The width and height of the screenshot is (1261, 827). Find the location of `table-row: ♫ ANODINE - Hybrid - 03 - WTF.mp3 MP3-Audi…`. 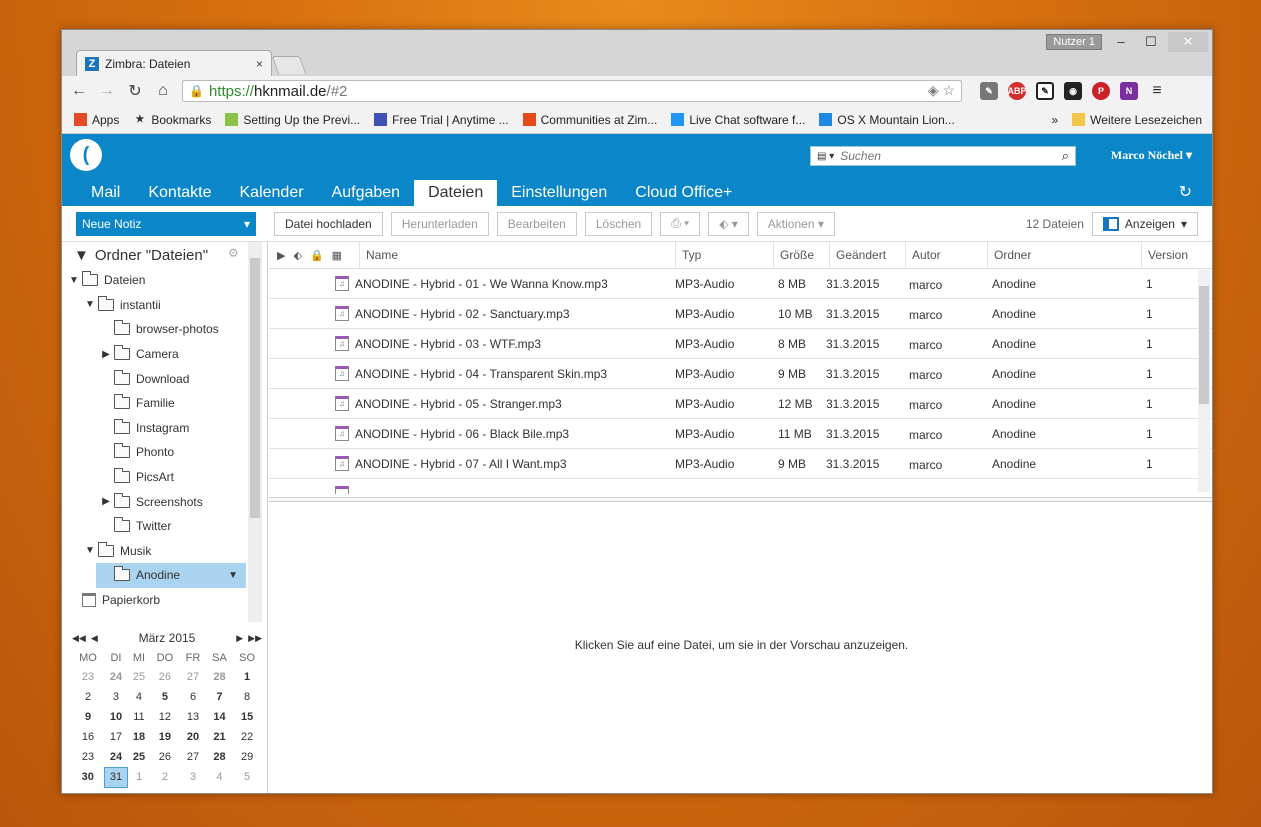

table-row: ♫ ANODINE - Hybrid - 03 - WTF.mp3 MP3-Audi… is located at coordinates (740, 344).